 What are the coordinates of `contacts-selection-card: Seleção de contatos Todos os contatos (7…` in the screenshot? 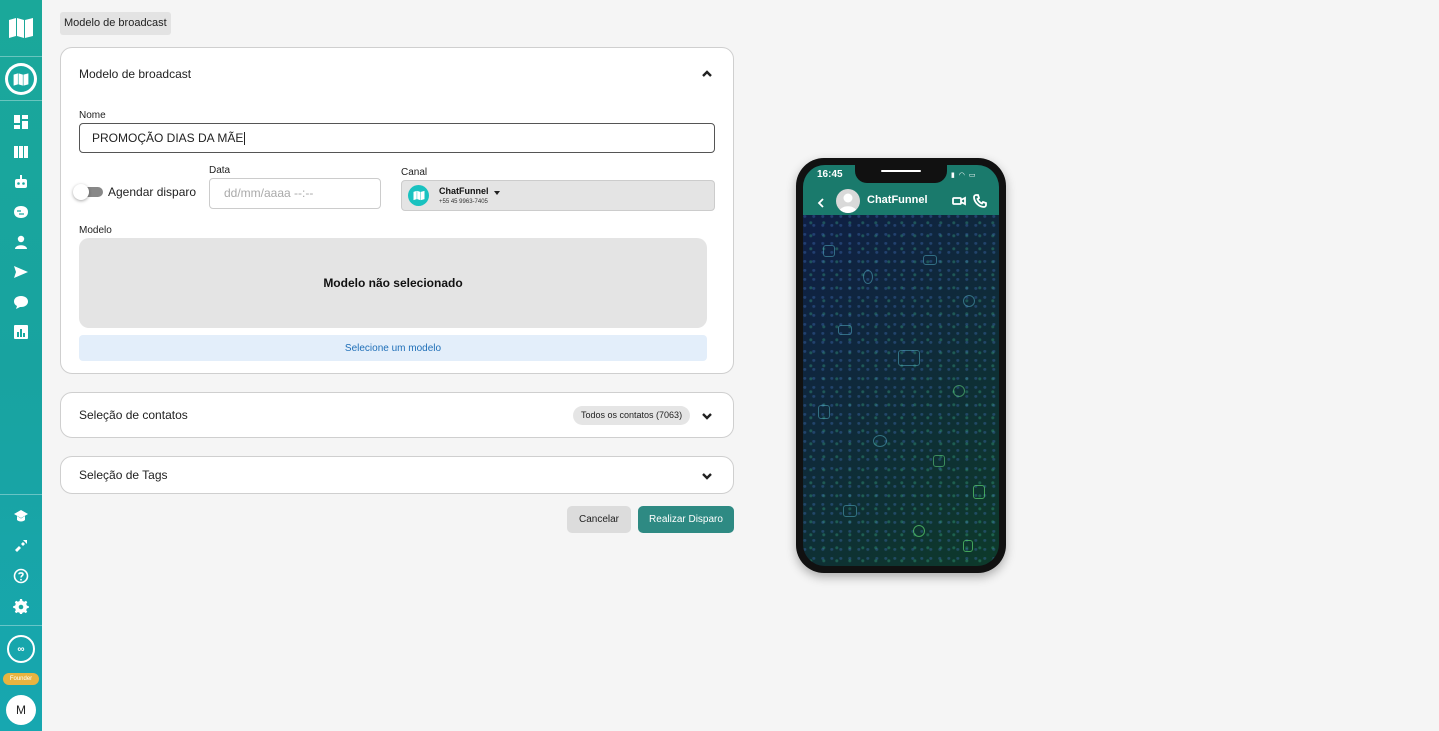 It's located at (397, 415).